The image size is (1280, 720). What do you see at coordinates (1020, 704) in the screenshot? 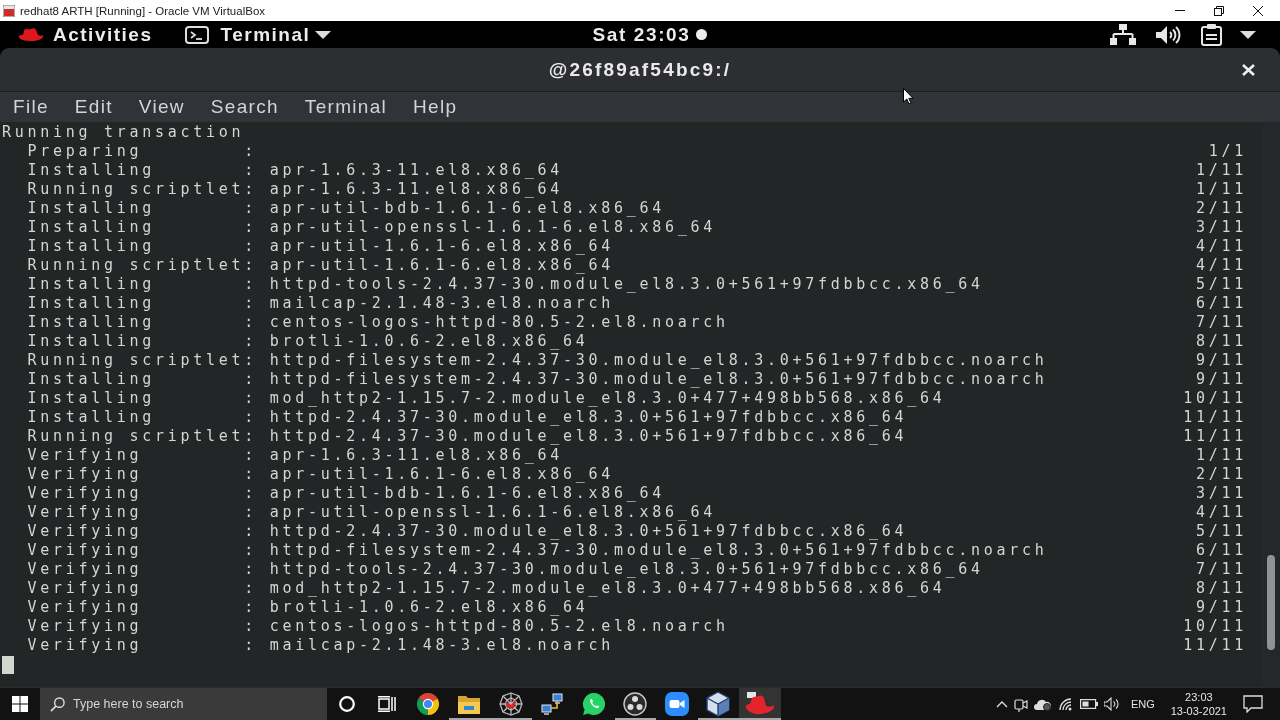
I see `camera-icon` at bounding box center [1020, 704].